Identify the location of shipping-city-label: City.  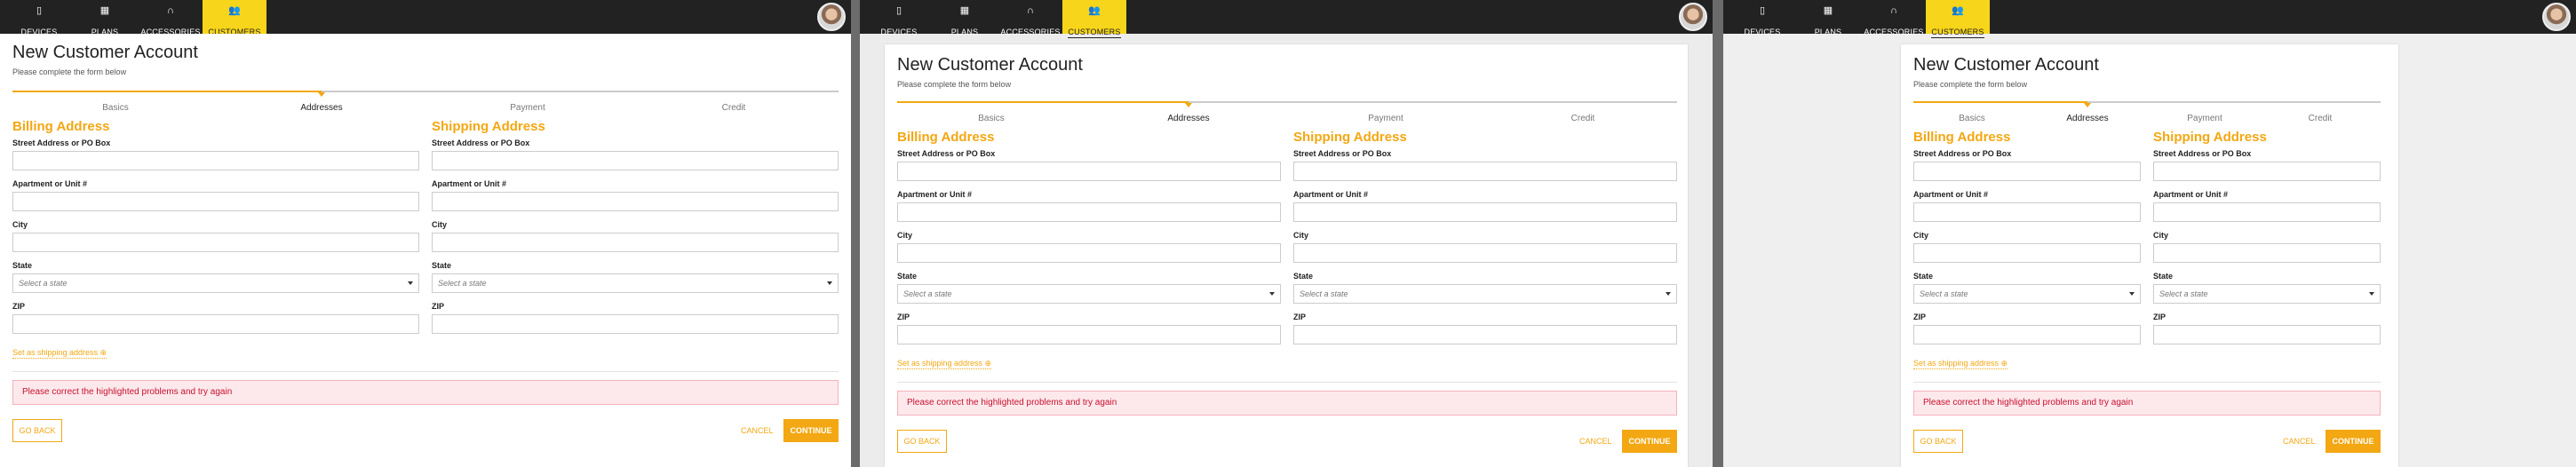
(2161, 235).